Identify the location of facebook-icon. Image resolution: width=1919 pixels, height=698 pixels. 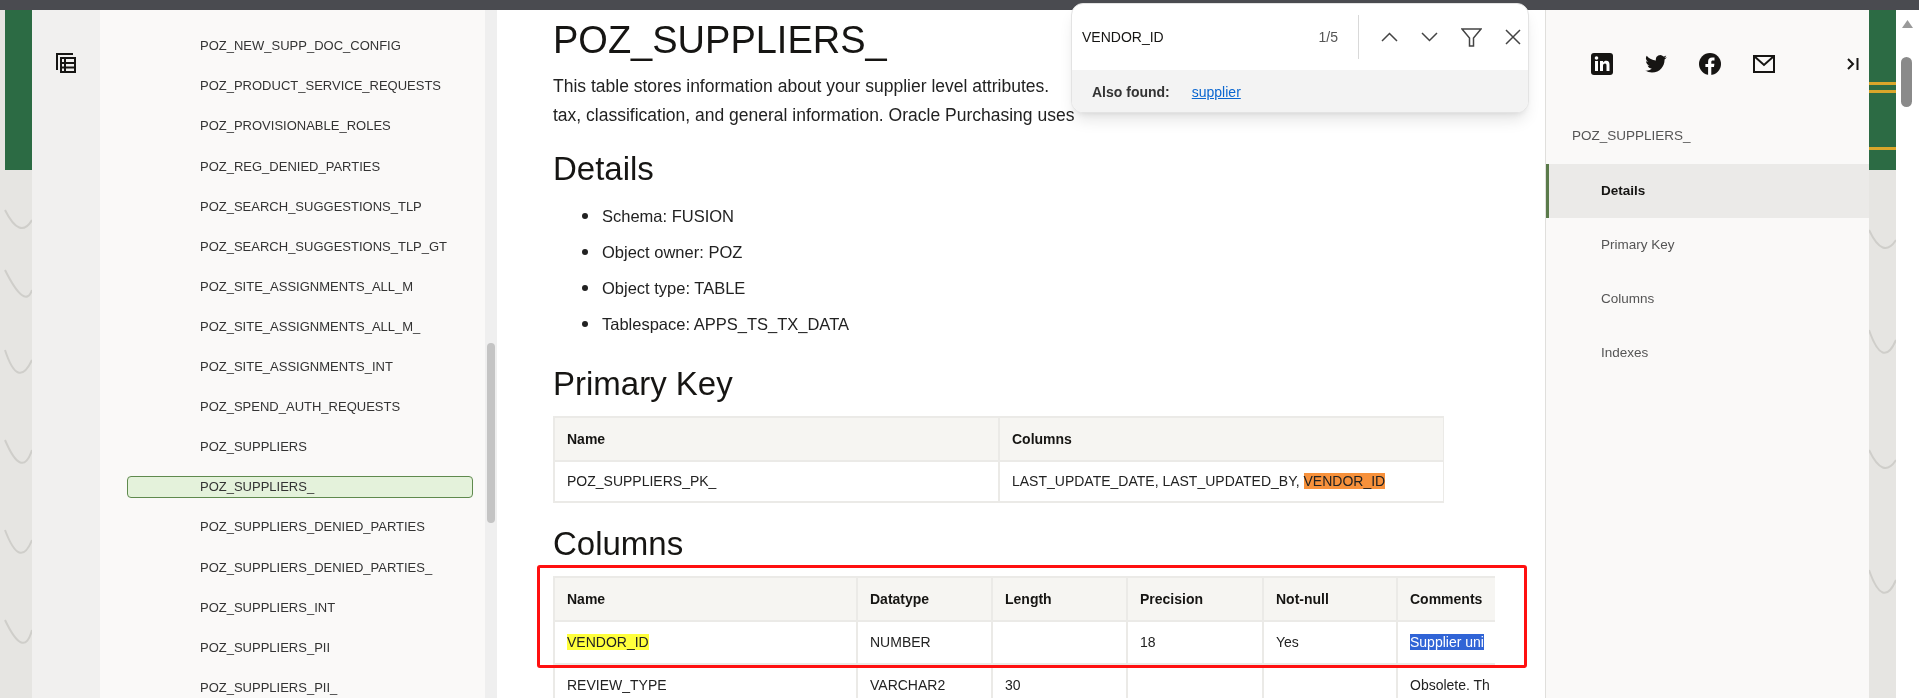
(1710, 64).